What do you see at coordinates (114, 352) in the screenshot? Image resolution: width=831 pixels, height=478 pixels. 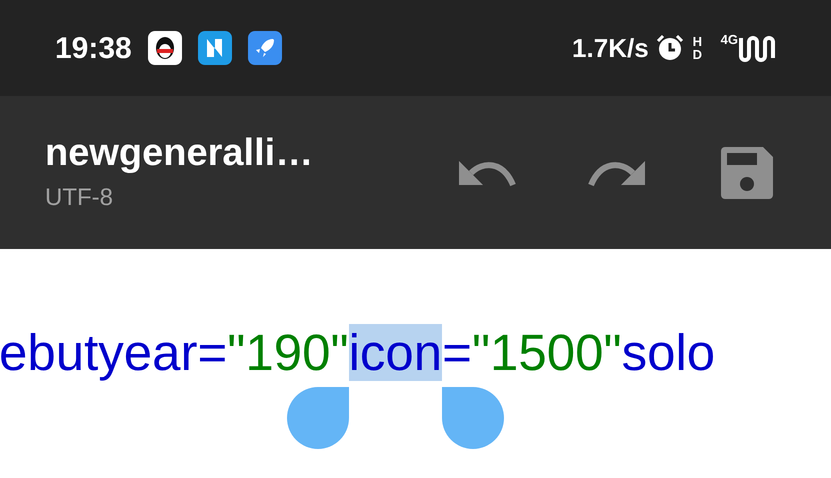 I see `code-text: ebutyear=` at bounding box center [114, 352].